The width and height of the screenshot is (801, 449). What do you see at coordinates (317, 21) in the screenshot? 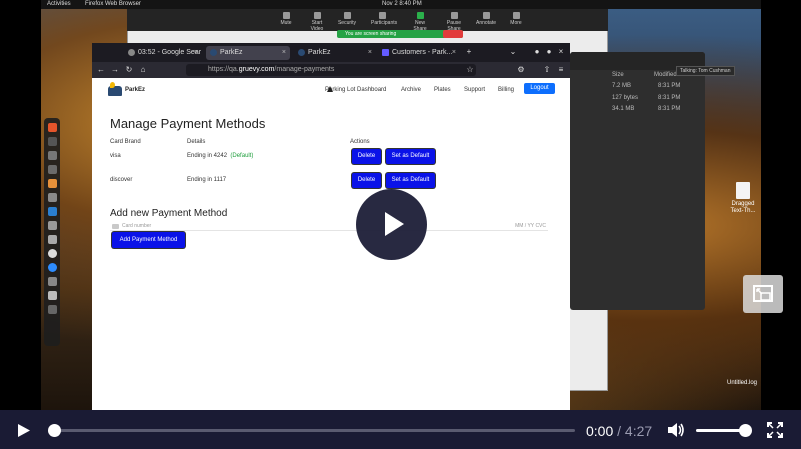
I see `zoom-video-button: Start Video` at bounding box center [317, 21].